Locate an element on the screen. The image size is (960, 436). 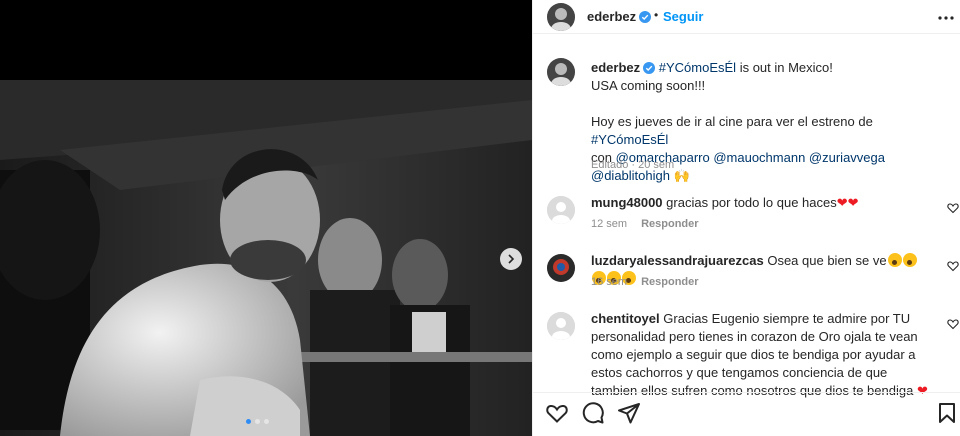
comment-meta: 12 sem Responder is located at coordinates (645, 224).